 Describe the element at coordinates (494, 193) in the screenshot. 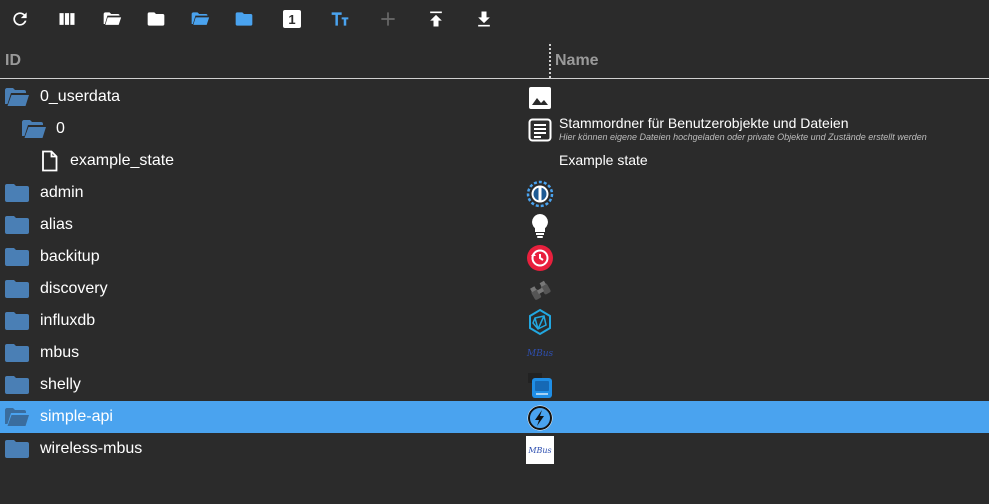

I see `tree-row-admin: admin` at that location.